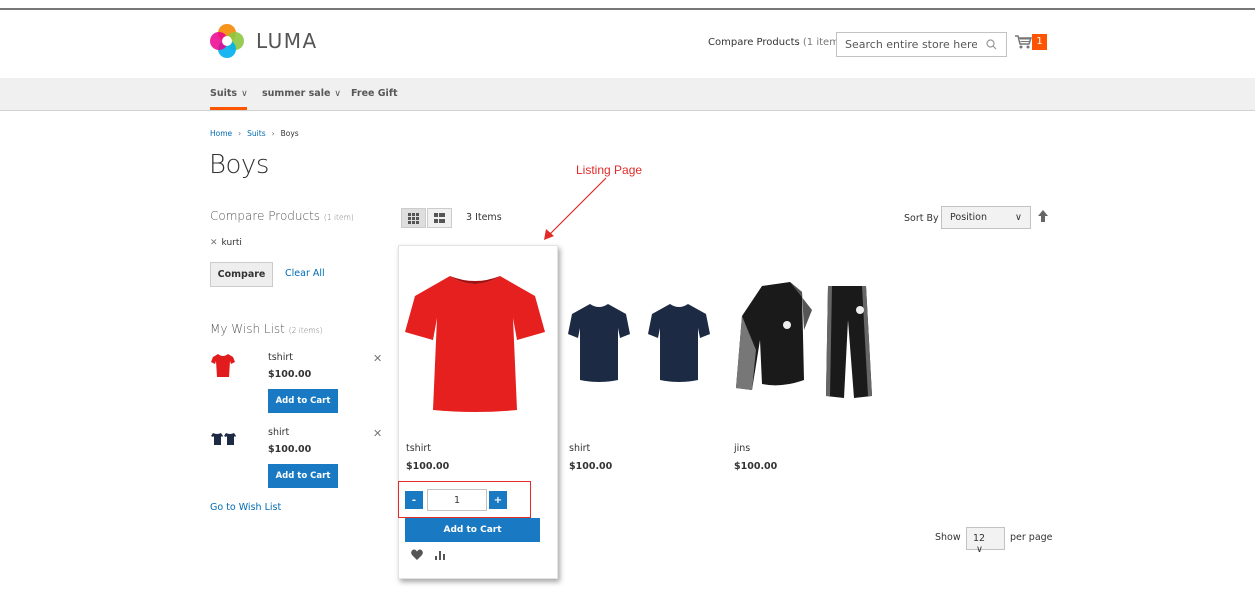  Describe the element at coordinates (305, 273) in the screenshot. I see `clear-all-link: Clear All` at that location.